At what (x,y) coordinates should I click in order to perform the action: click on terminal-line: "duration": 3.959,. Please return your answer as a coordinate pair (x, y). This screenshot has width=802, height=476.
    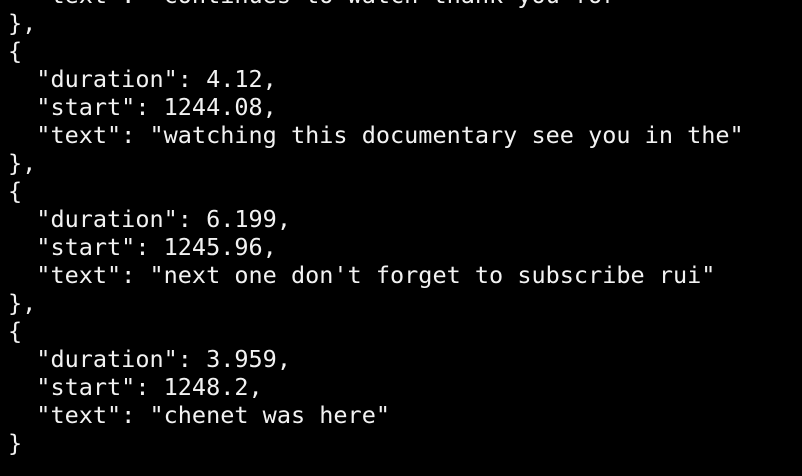
    Looking at the image, I should click on (149, 359).